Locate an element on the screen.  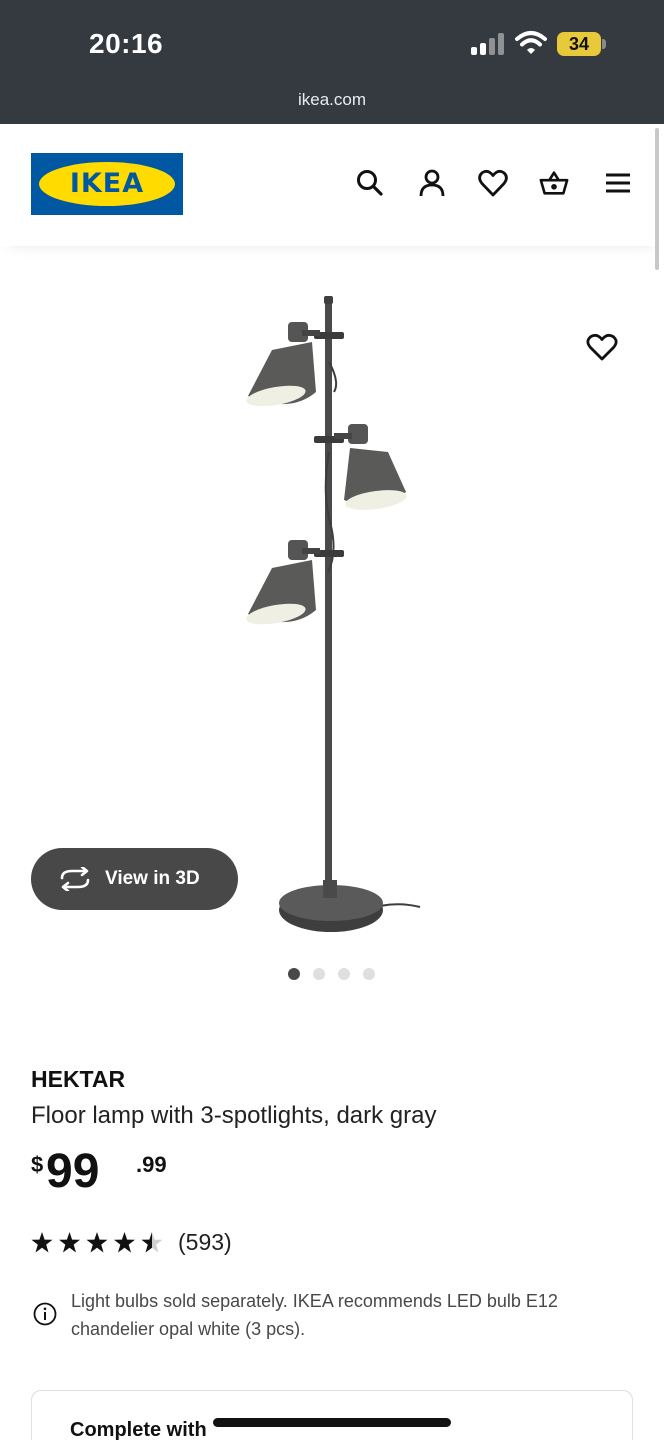
price-integer: 99 is located at coordinates (73, 1171).